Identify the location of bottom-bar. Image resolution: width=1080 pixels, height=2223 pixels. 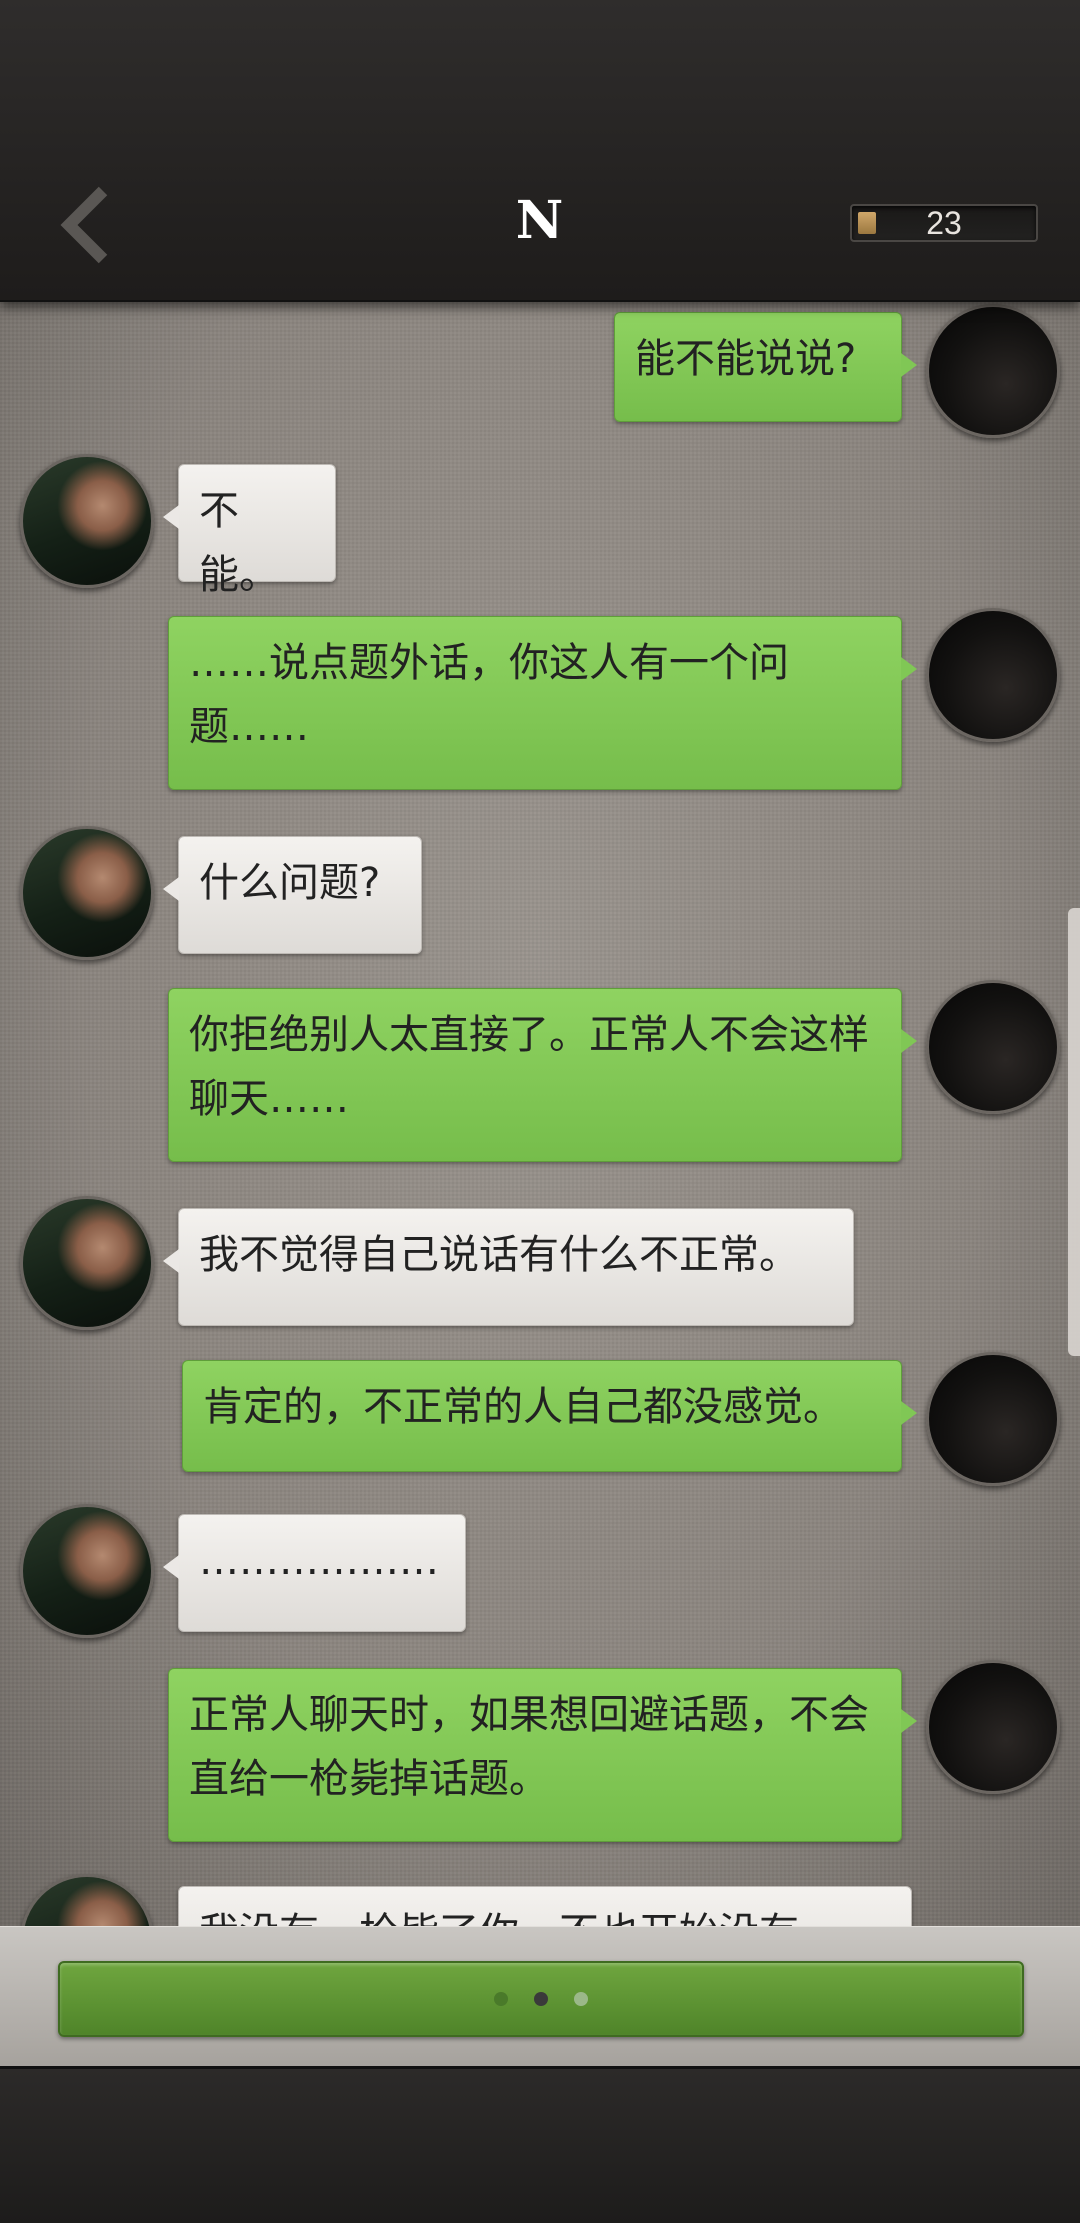
(540, 1996).